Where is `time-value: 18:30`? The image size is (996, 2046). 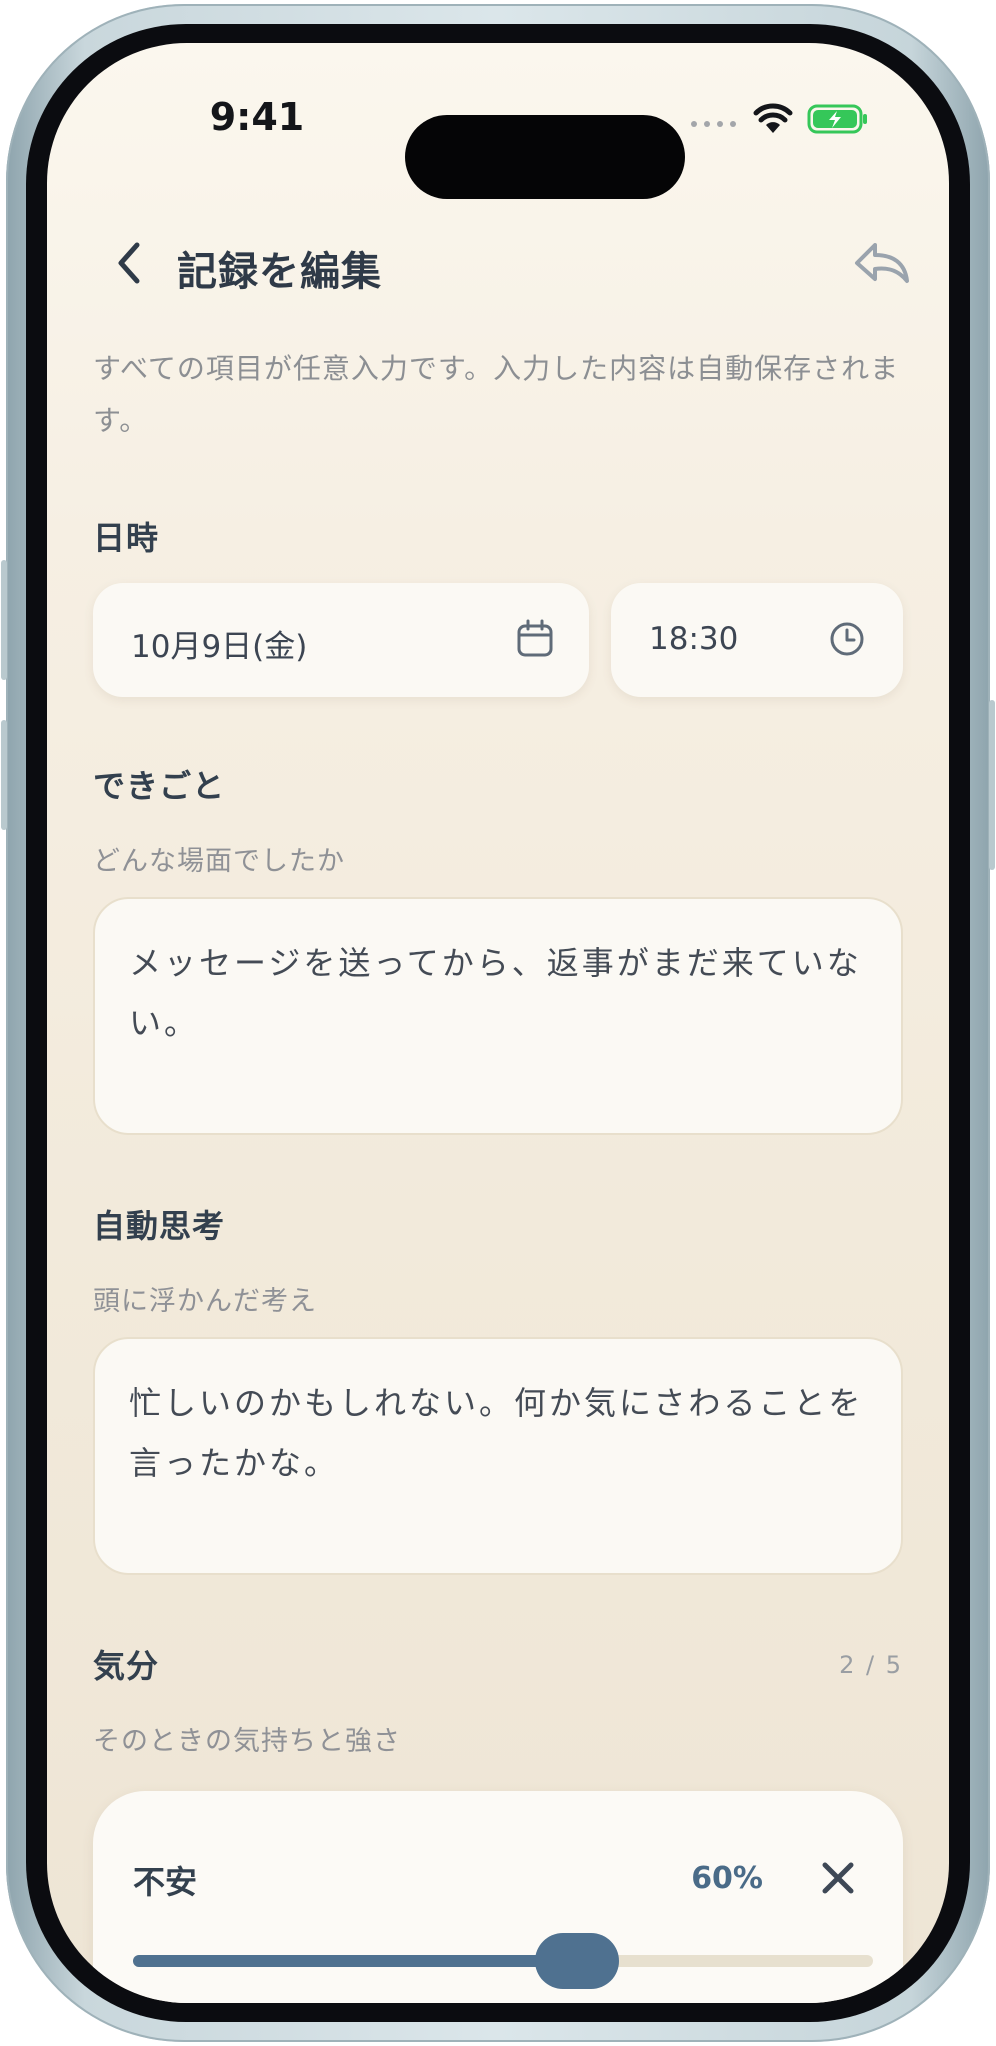
time-value: 18:30 is located at coordinates (694, 639).